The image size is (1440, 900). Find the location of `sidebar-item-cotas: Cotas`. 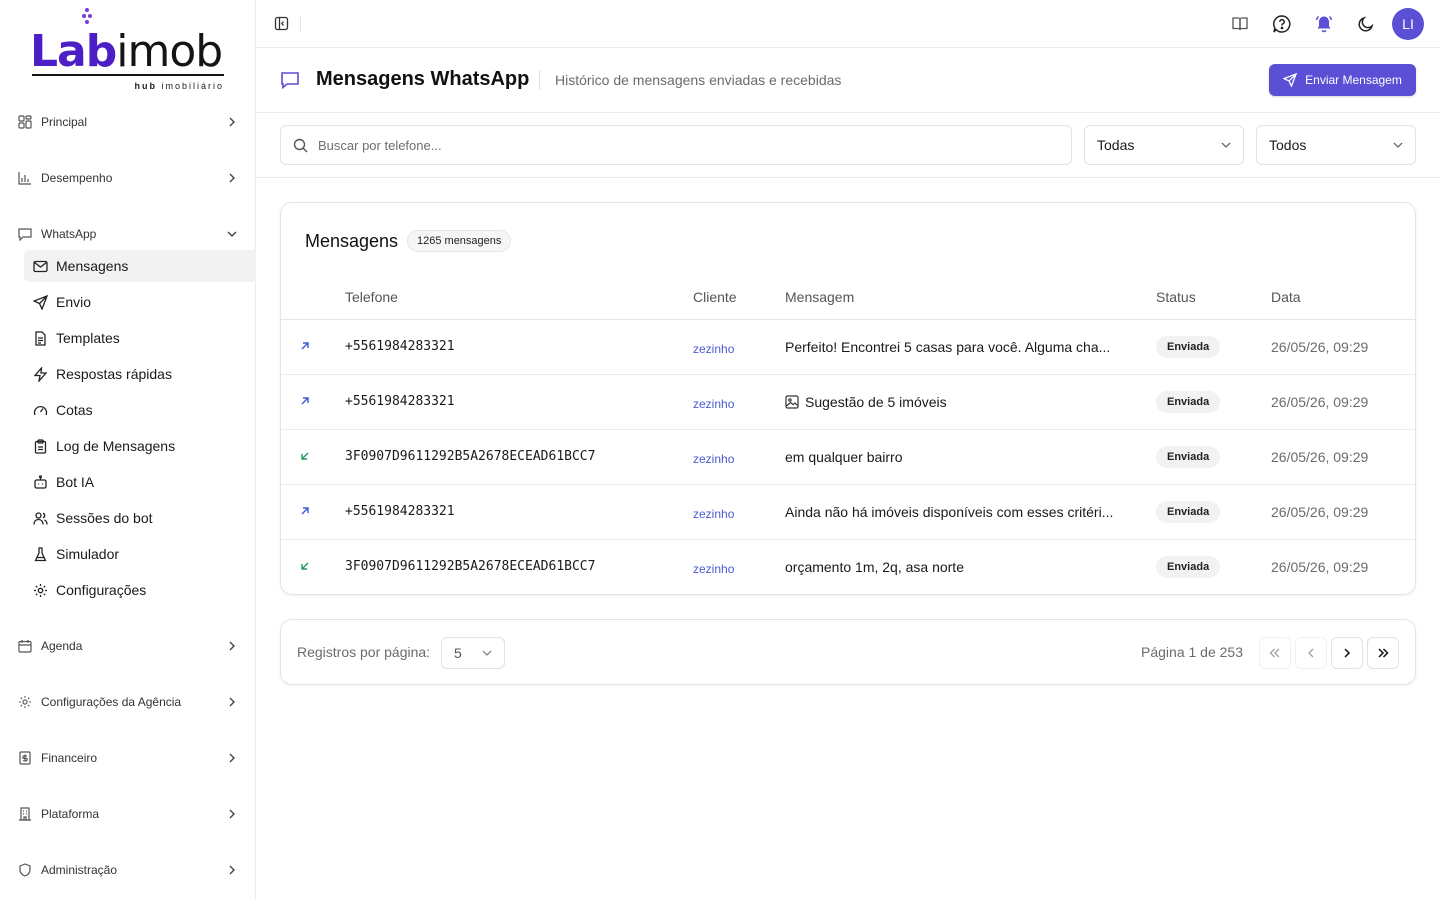

sidebar-item-cotas: Cotas is located at coordinates (140, 410).